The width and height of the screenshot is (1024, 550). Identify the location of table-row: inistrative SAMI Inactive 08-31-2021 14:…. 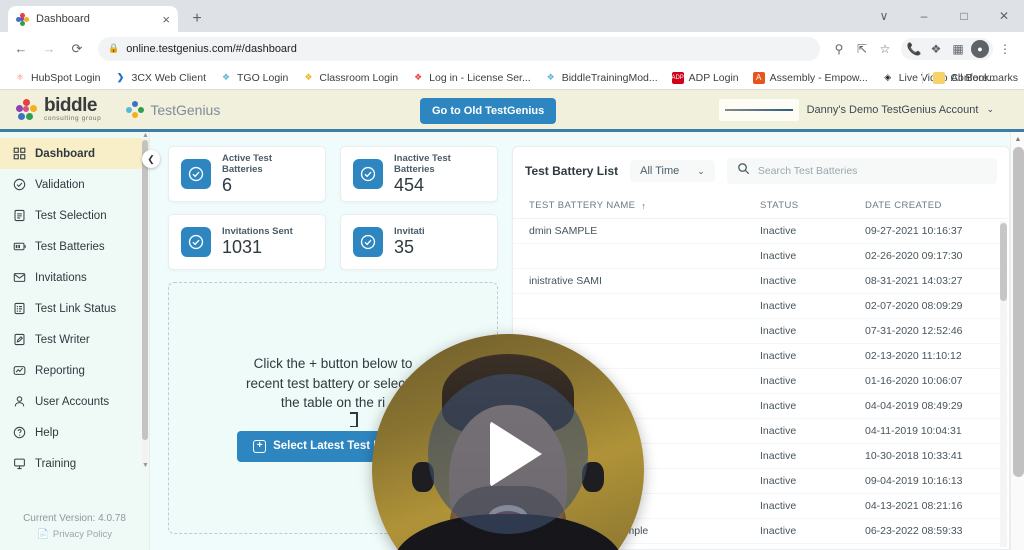
(761, 281).